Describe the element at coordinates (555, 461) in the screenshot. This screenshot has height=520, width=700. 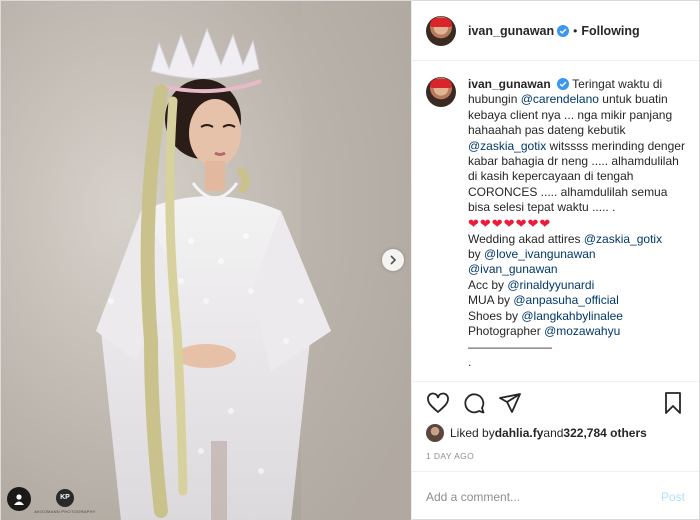
I see `post-timestamp: 1 DAY AGO` at that location.